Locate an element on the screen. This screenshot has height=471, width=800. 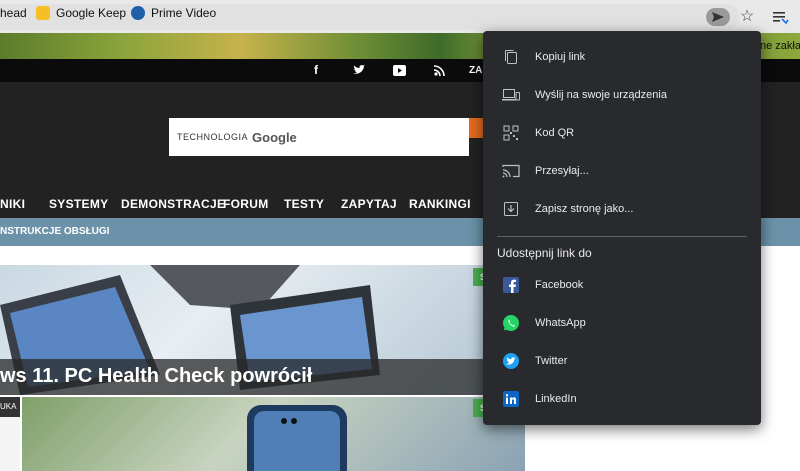
nav-item-demonstracje: DEMONSTRACJE is located at coordinates (173, 204).